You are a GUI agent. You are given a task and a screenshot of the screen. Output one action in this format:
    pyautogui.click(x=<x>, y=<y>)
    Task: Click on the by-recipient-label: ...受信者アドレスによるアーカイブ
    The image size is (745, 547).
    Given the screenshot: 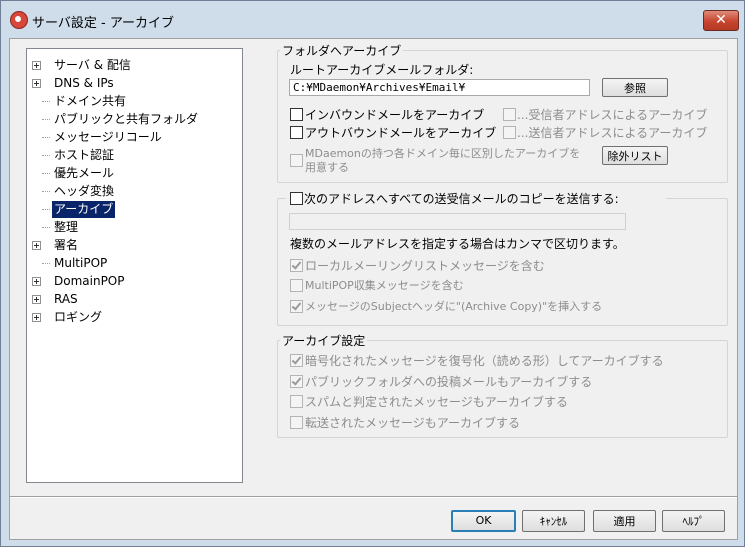 What is the action you would take?
    pyautogui.click(x=612, y=115)
    